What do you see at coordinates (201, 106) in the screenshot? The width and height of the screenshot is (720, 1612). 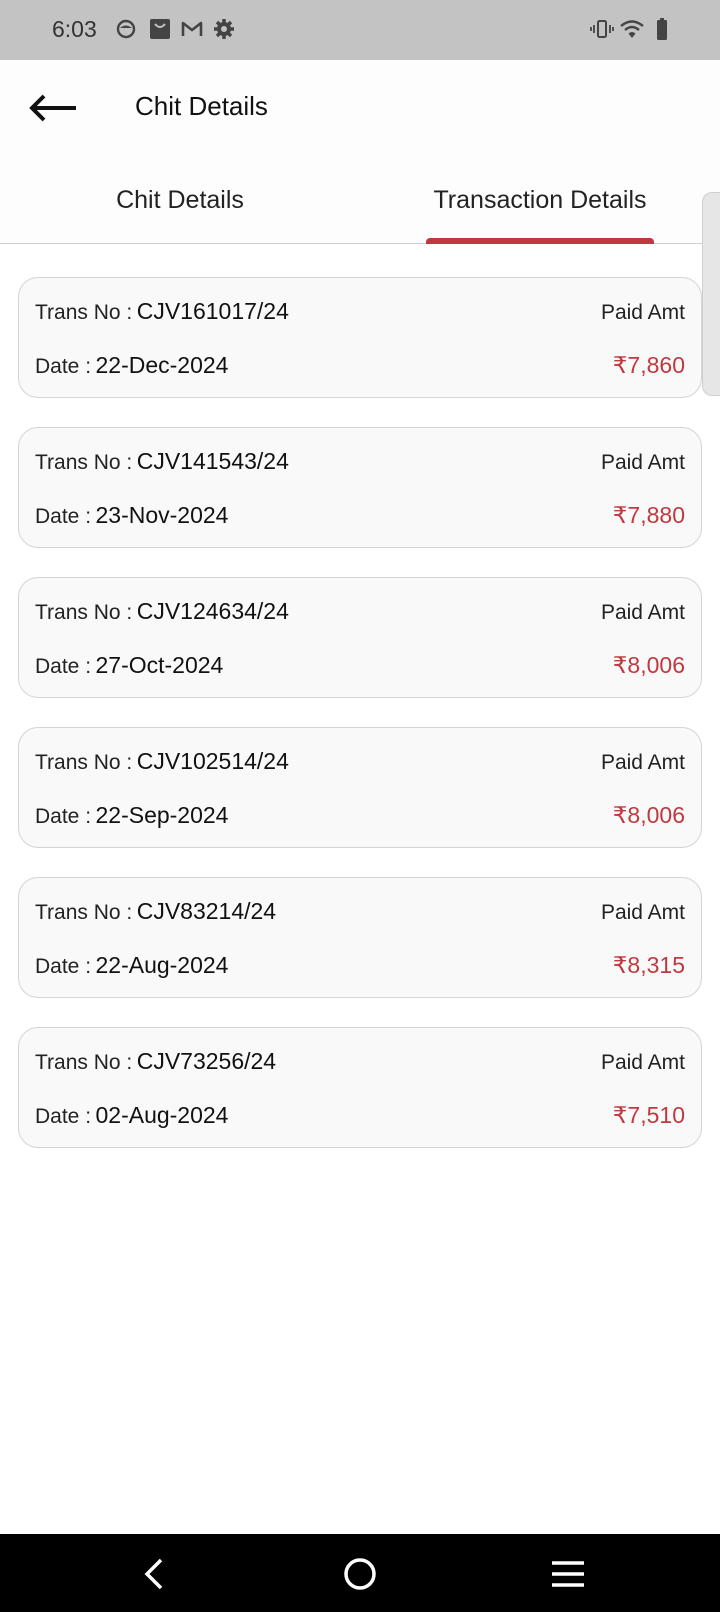 I see `page-title: Chit Details` at bounding box center [201, 106].